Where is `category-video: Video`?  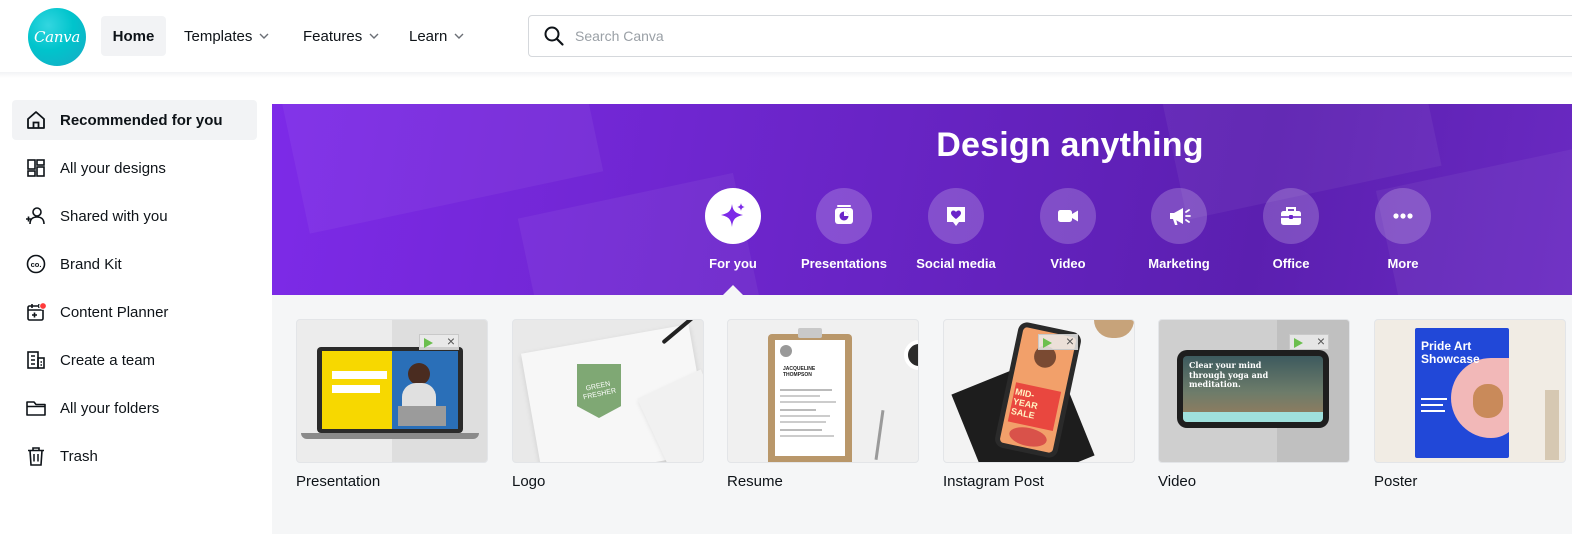
category-video: Video is located at coordinates (1068, 229).